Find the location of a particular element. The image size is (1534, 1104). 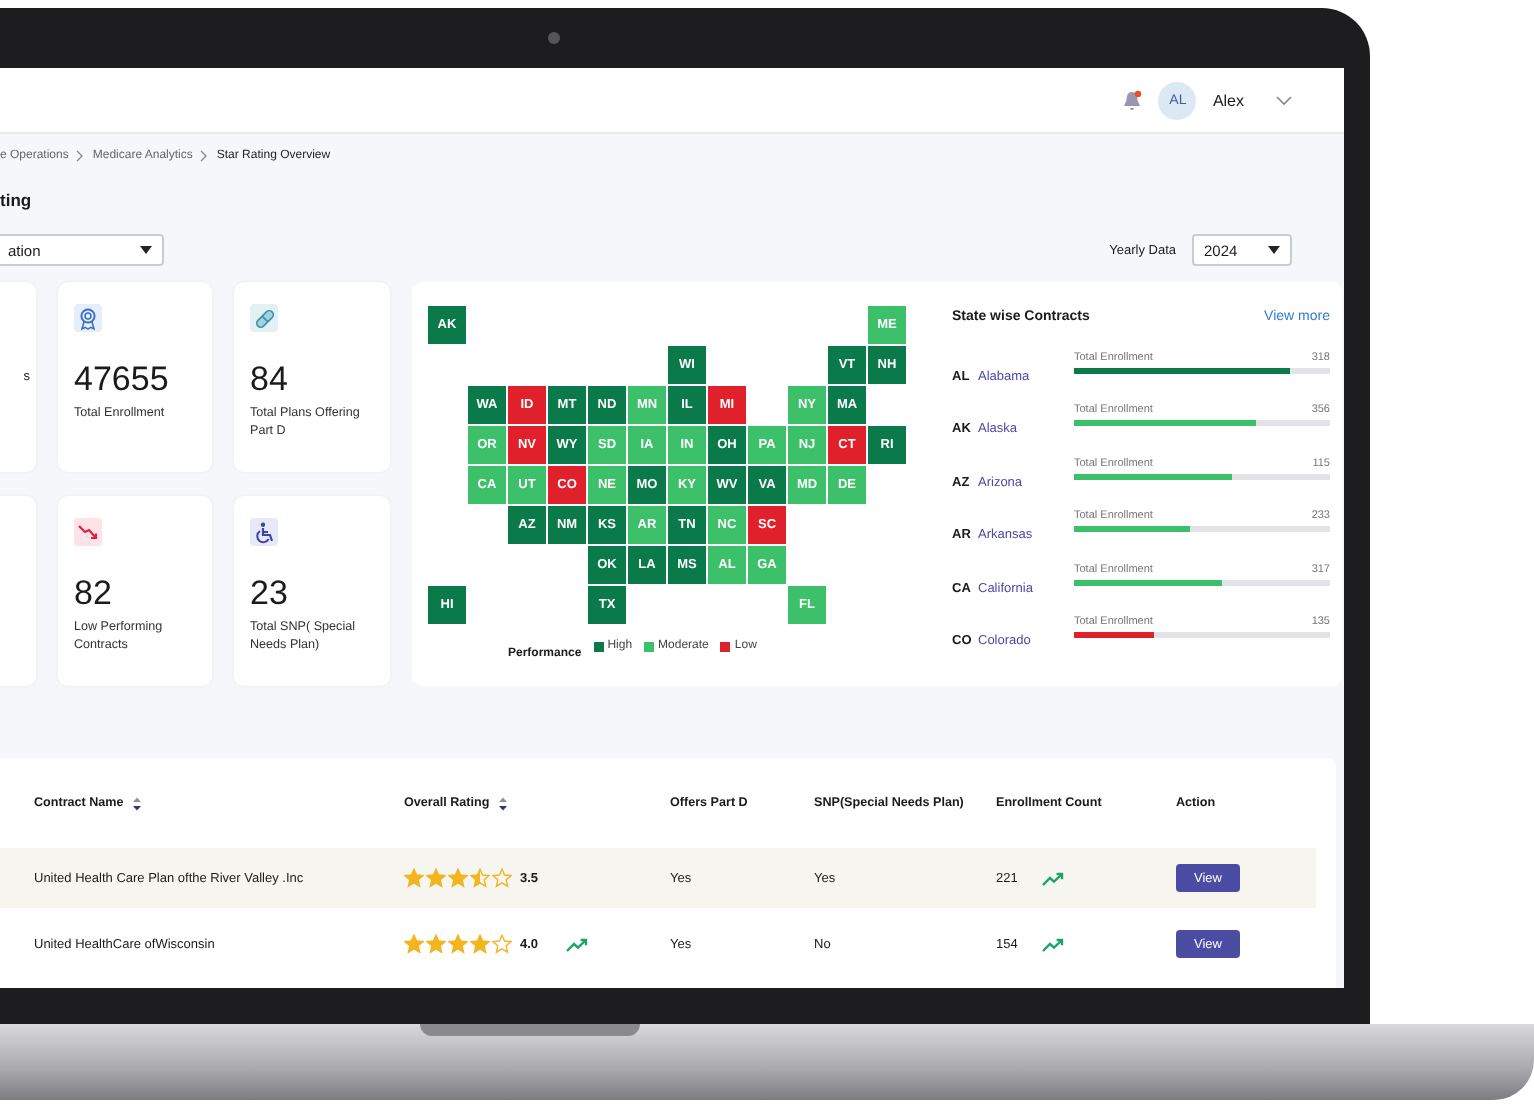

bell-icon is located at coordinates (1132, 100).